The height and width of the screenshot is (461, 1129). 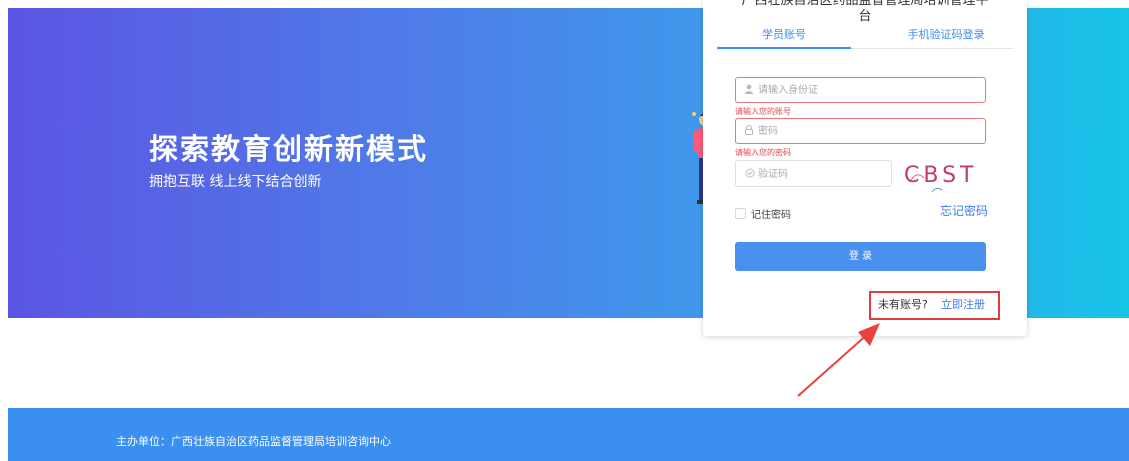 What do you see at coordinates (763, 152) in the screenshot?
I see `password-error-text: 请输入您的密码` at bounding box center [763, 152].